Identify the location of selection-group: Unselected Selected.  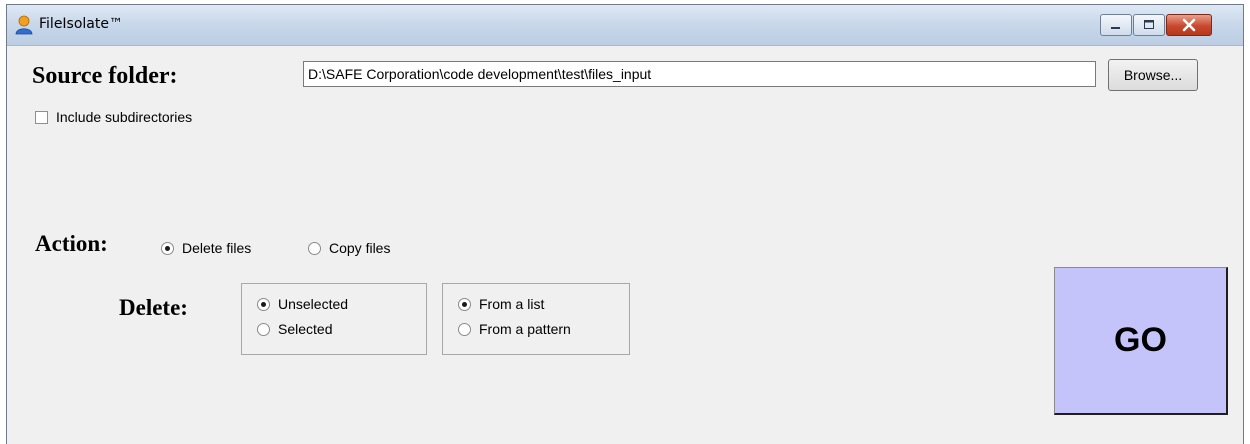
(334, 319).